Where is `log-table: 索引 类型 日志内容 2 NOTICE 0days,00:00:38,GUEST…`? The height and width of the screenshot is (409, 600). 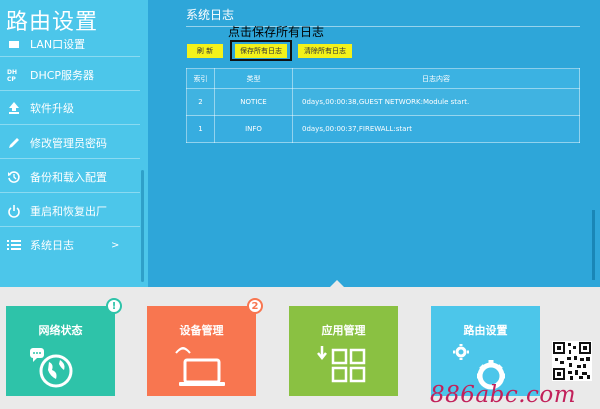 log-table: 索引 类型 日志内容 2 NOTICE 0days,00:00:38,GUEST… is located at coordinates (383, 105).